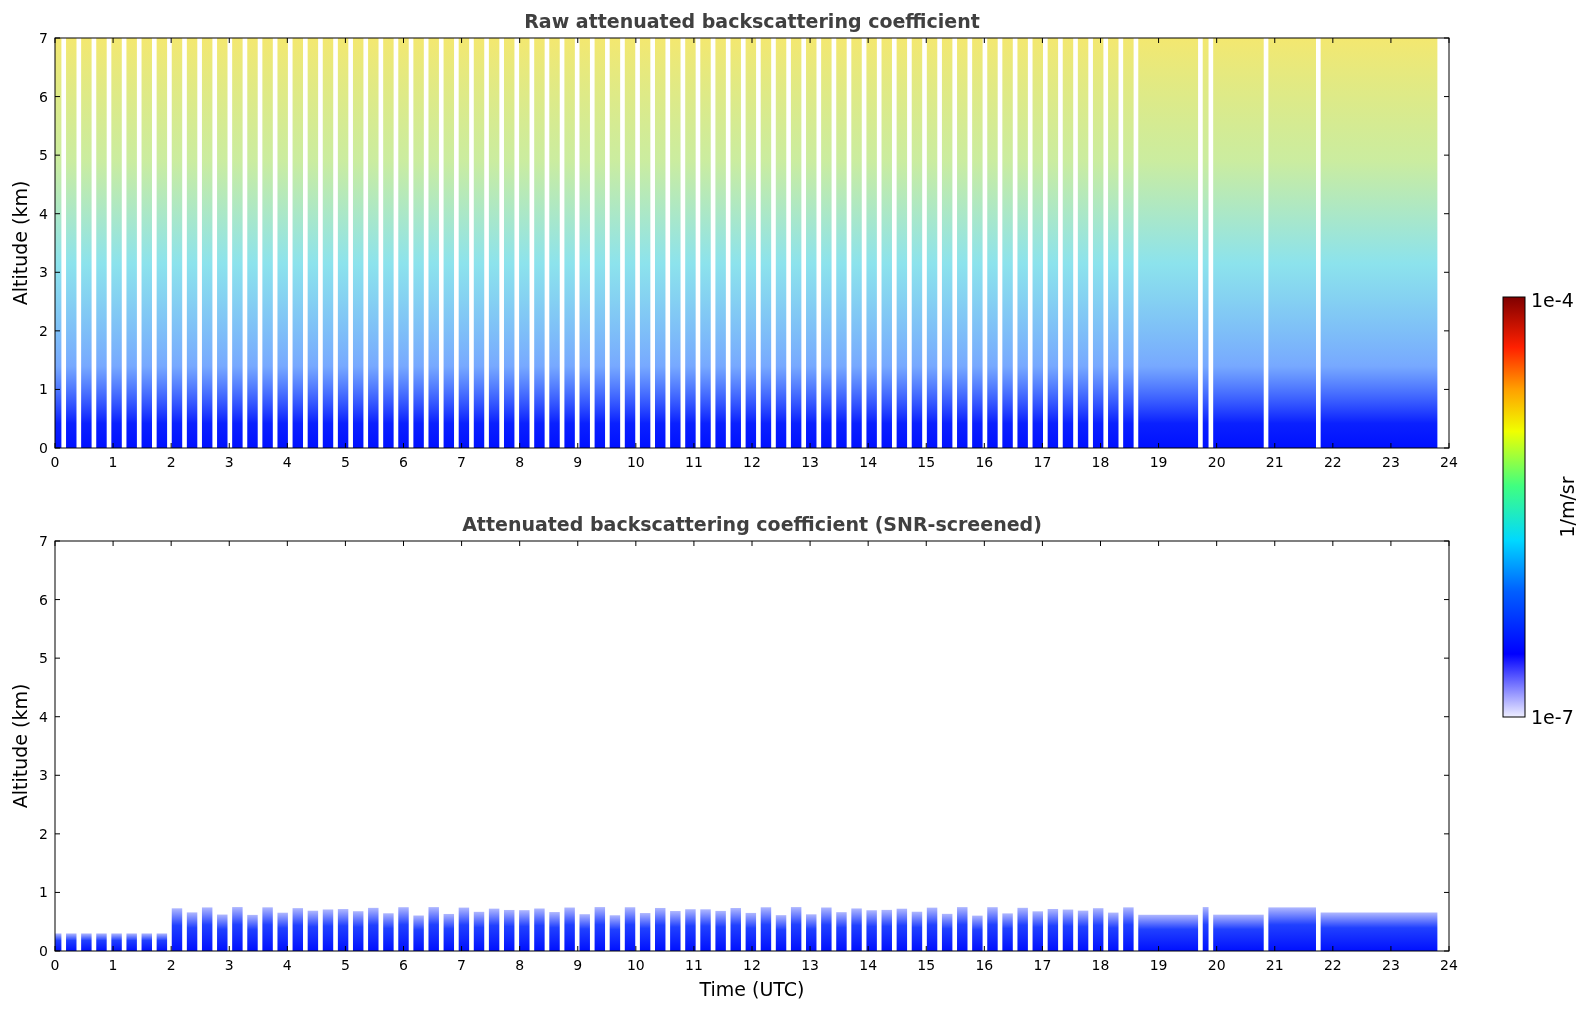 The height and width of the screenshot is (1020, 1595). I want to click on colorbar-label: 1e-4, so click(1552, 300).